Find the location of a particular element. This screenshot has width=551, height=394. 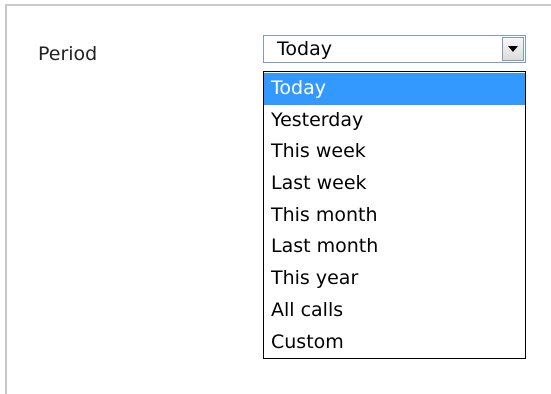

option-last-month: Last month is located at coordinates (394, 247).